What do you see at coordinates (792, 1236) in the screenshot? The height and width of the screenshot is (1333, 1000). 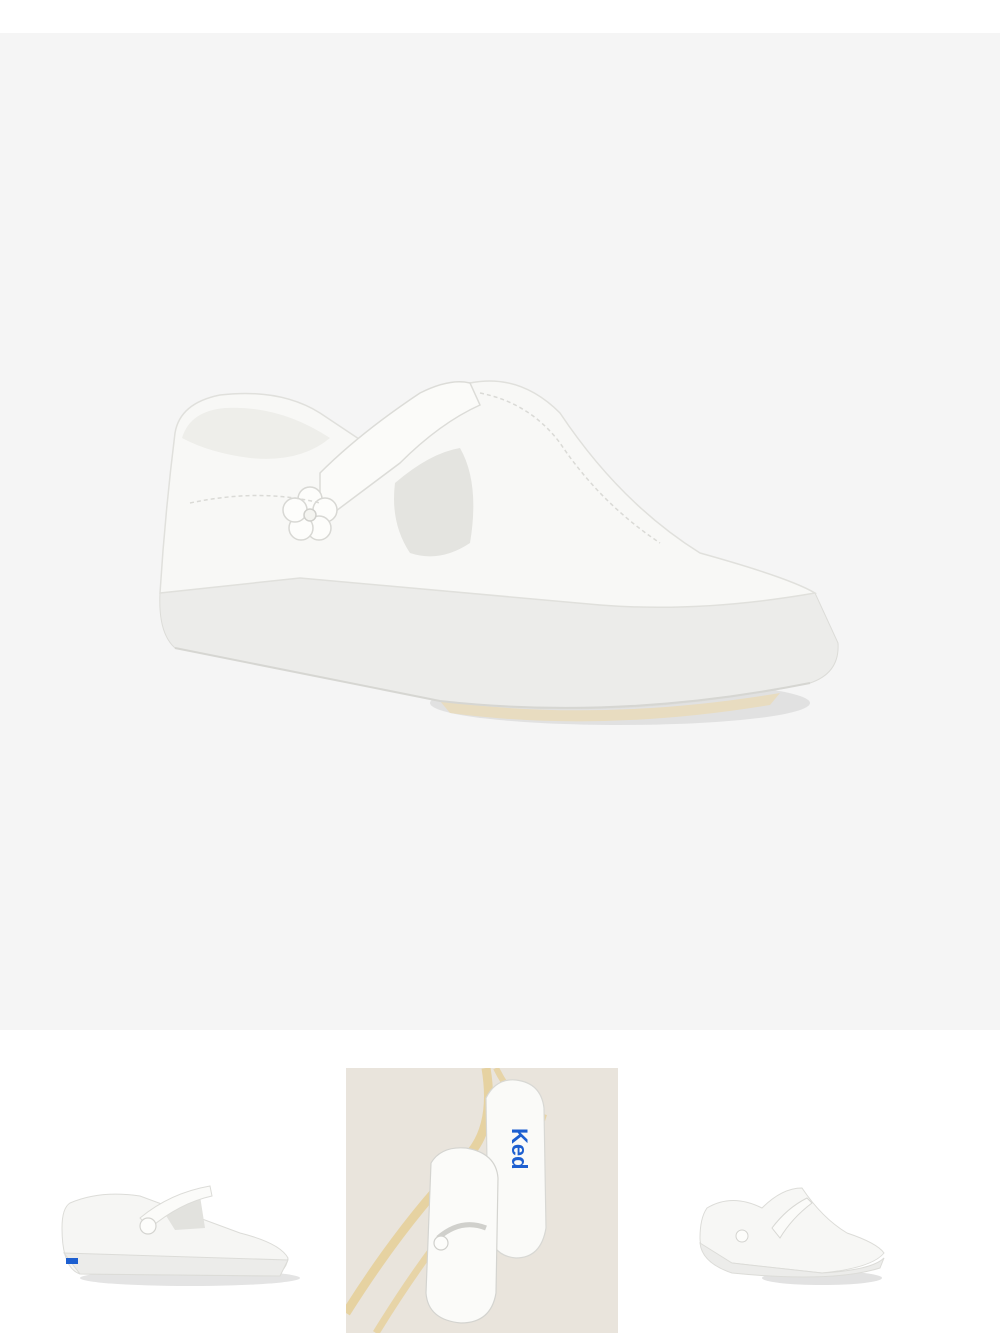 I see `shoe-angle-image` at bounding box center [792, 1236].